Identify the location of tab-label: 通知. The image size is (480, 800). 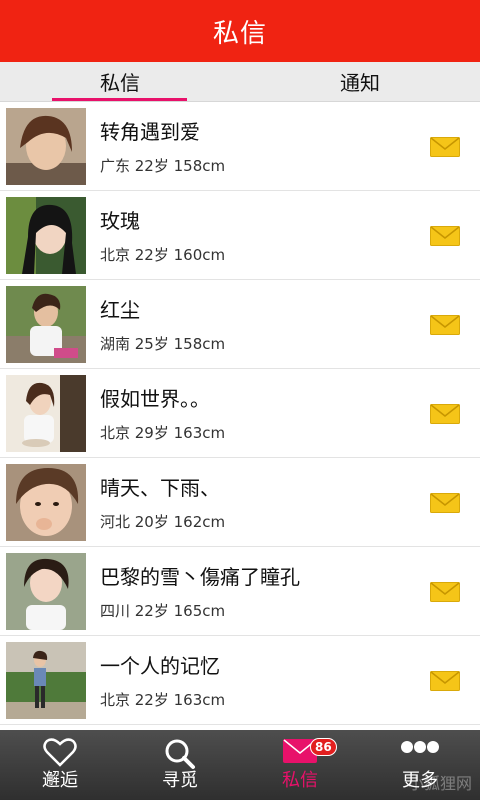
(360, 83).